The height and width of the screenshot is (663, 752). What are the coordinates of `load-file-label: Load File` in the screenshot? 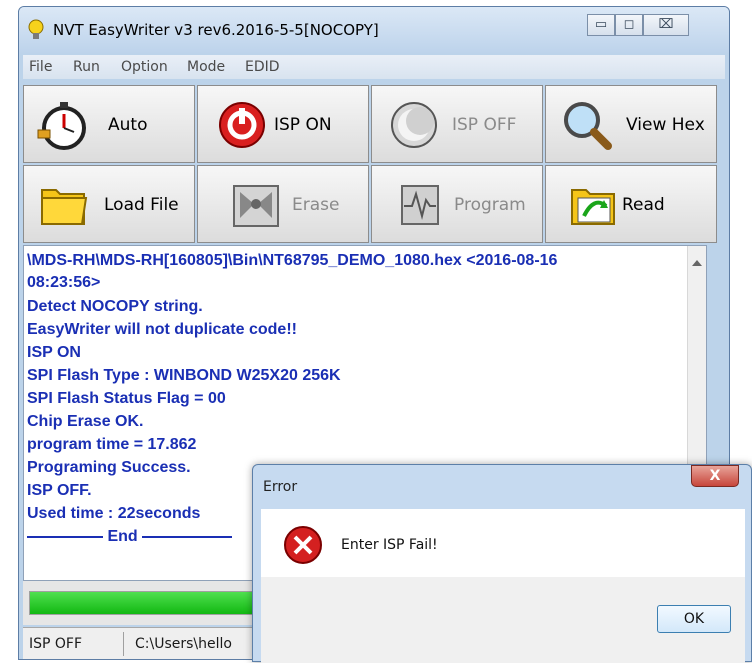 It's located at (141, 205).